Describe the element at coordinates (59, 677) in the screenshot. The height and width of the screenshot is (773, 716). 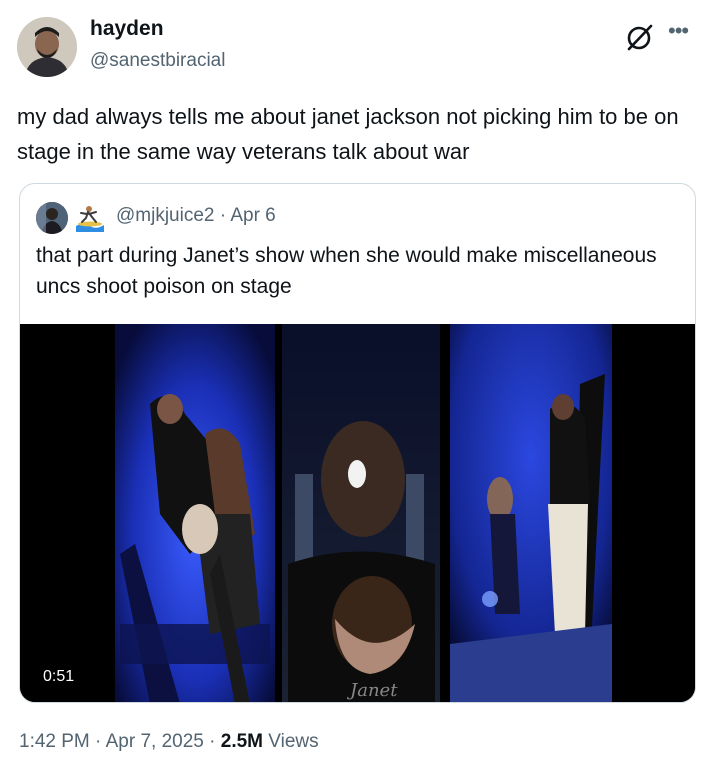
I see `video-duration: 0:51` at that location.